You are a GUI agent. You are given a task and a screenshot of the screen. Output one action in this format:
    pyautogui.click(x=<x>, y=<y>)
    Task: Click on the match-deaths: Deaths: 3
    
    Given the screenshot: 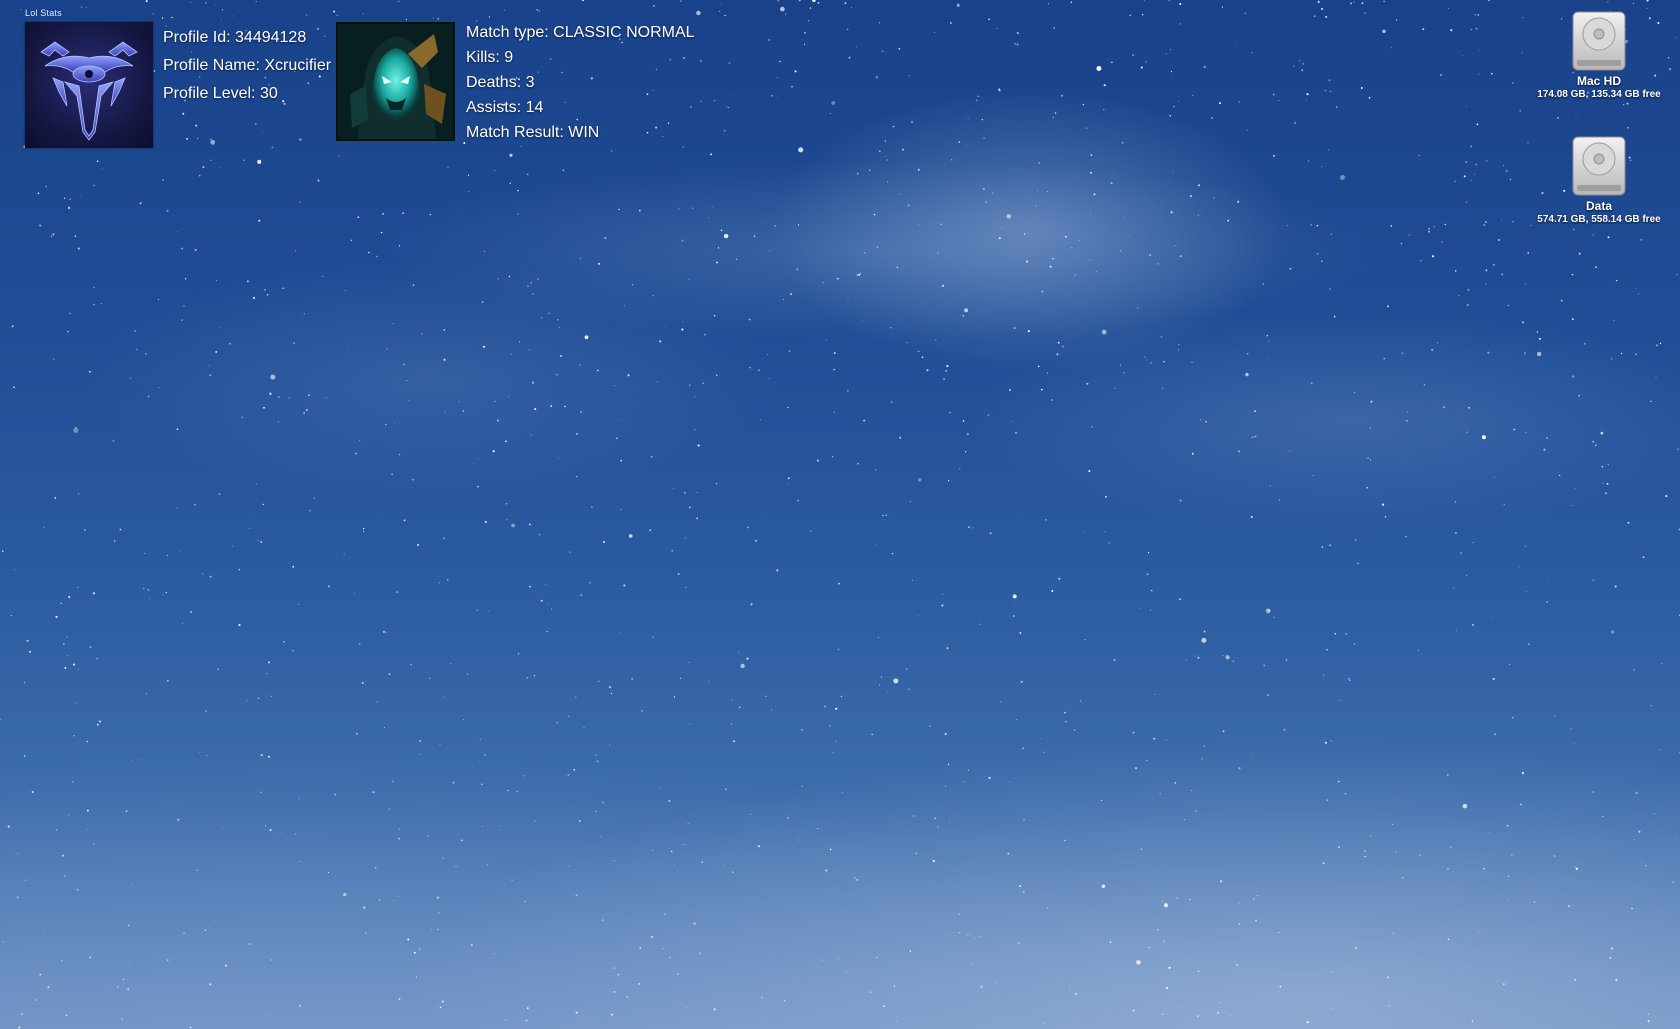 What is the action you would take?
    pyautogui.click(x=500, y=82)
    